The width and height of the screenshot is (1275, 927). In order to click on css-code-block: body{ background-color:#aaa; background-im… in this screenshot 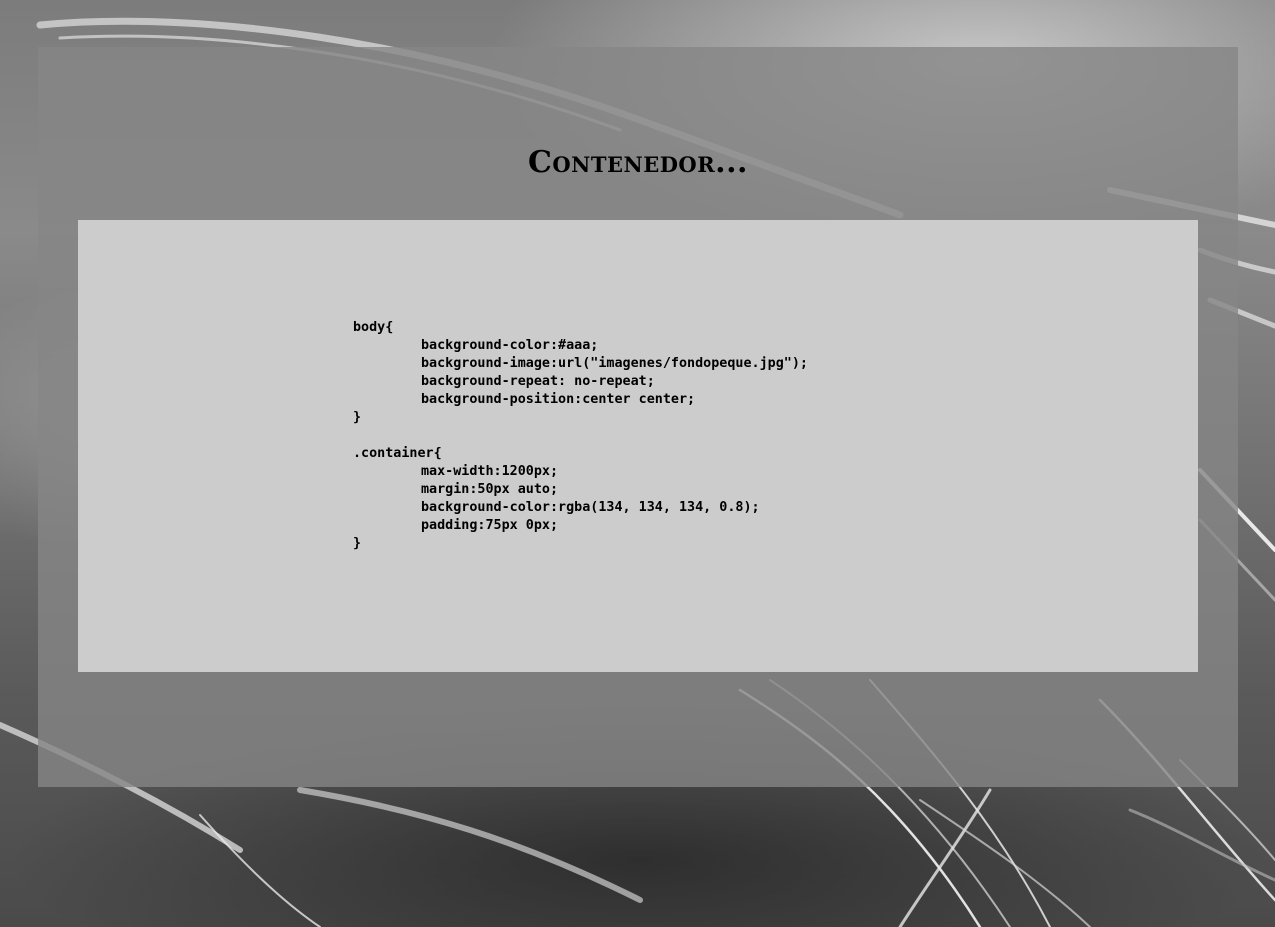, I will do `click(580, 436)`.